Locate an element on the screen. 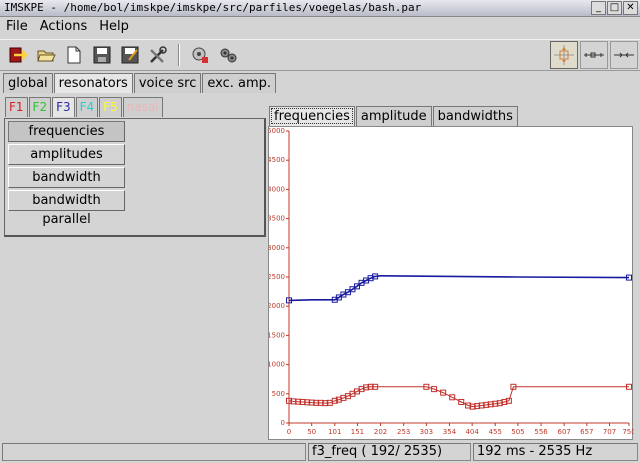 This screenshot has width=640, height=463. y-tick-label: 500 is located at coordinates (278, 394).